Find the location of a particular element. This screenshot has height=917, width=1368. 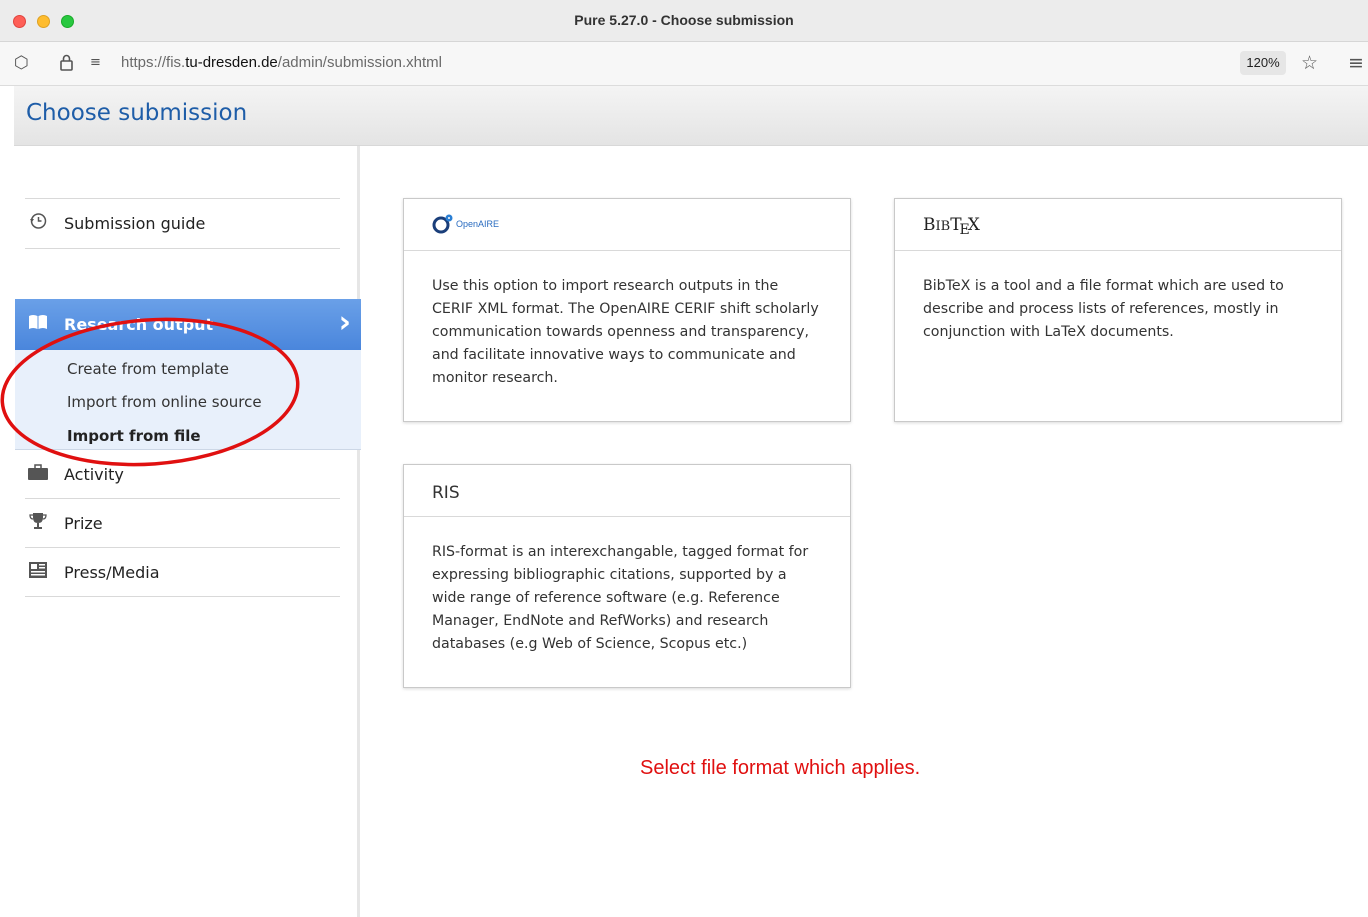

sidebar-item-activity: Activity is located at coordinates (182, 474).